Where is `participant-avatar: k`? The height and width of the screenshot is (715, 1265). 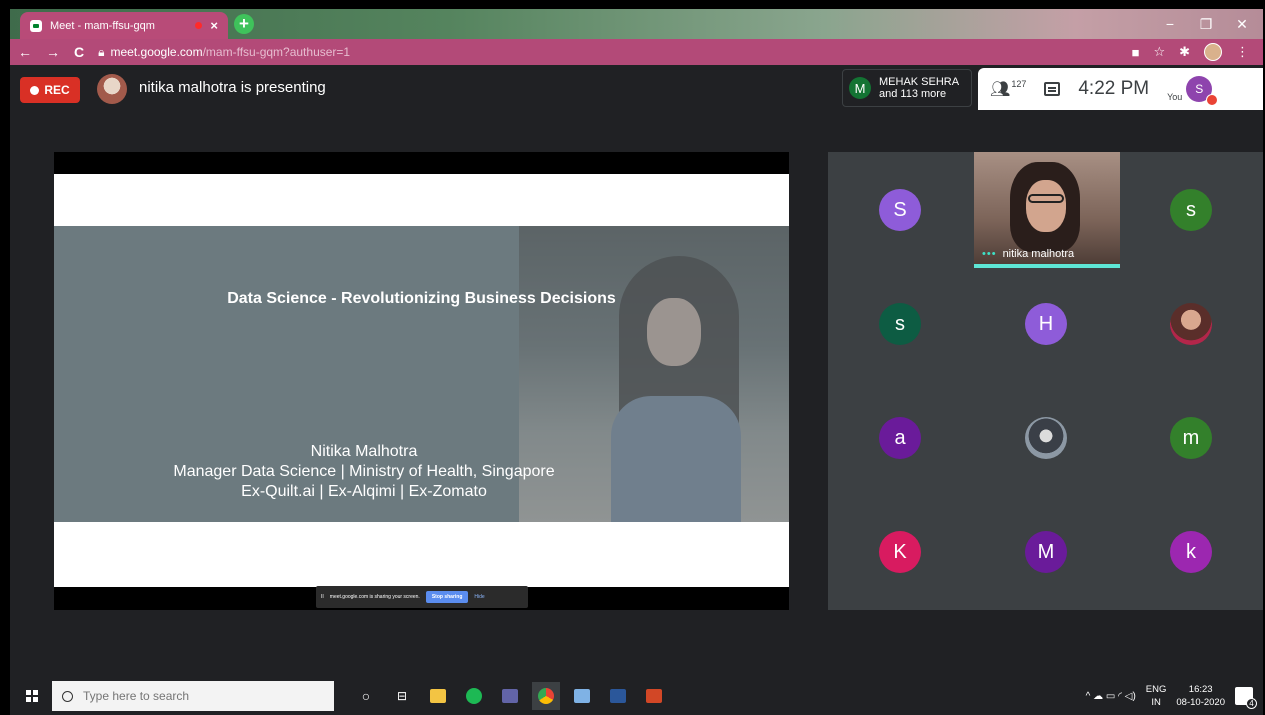
participant-avatar: k is located at coordinates (1191, 552).